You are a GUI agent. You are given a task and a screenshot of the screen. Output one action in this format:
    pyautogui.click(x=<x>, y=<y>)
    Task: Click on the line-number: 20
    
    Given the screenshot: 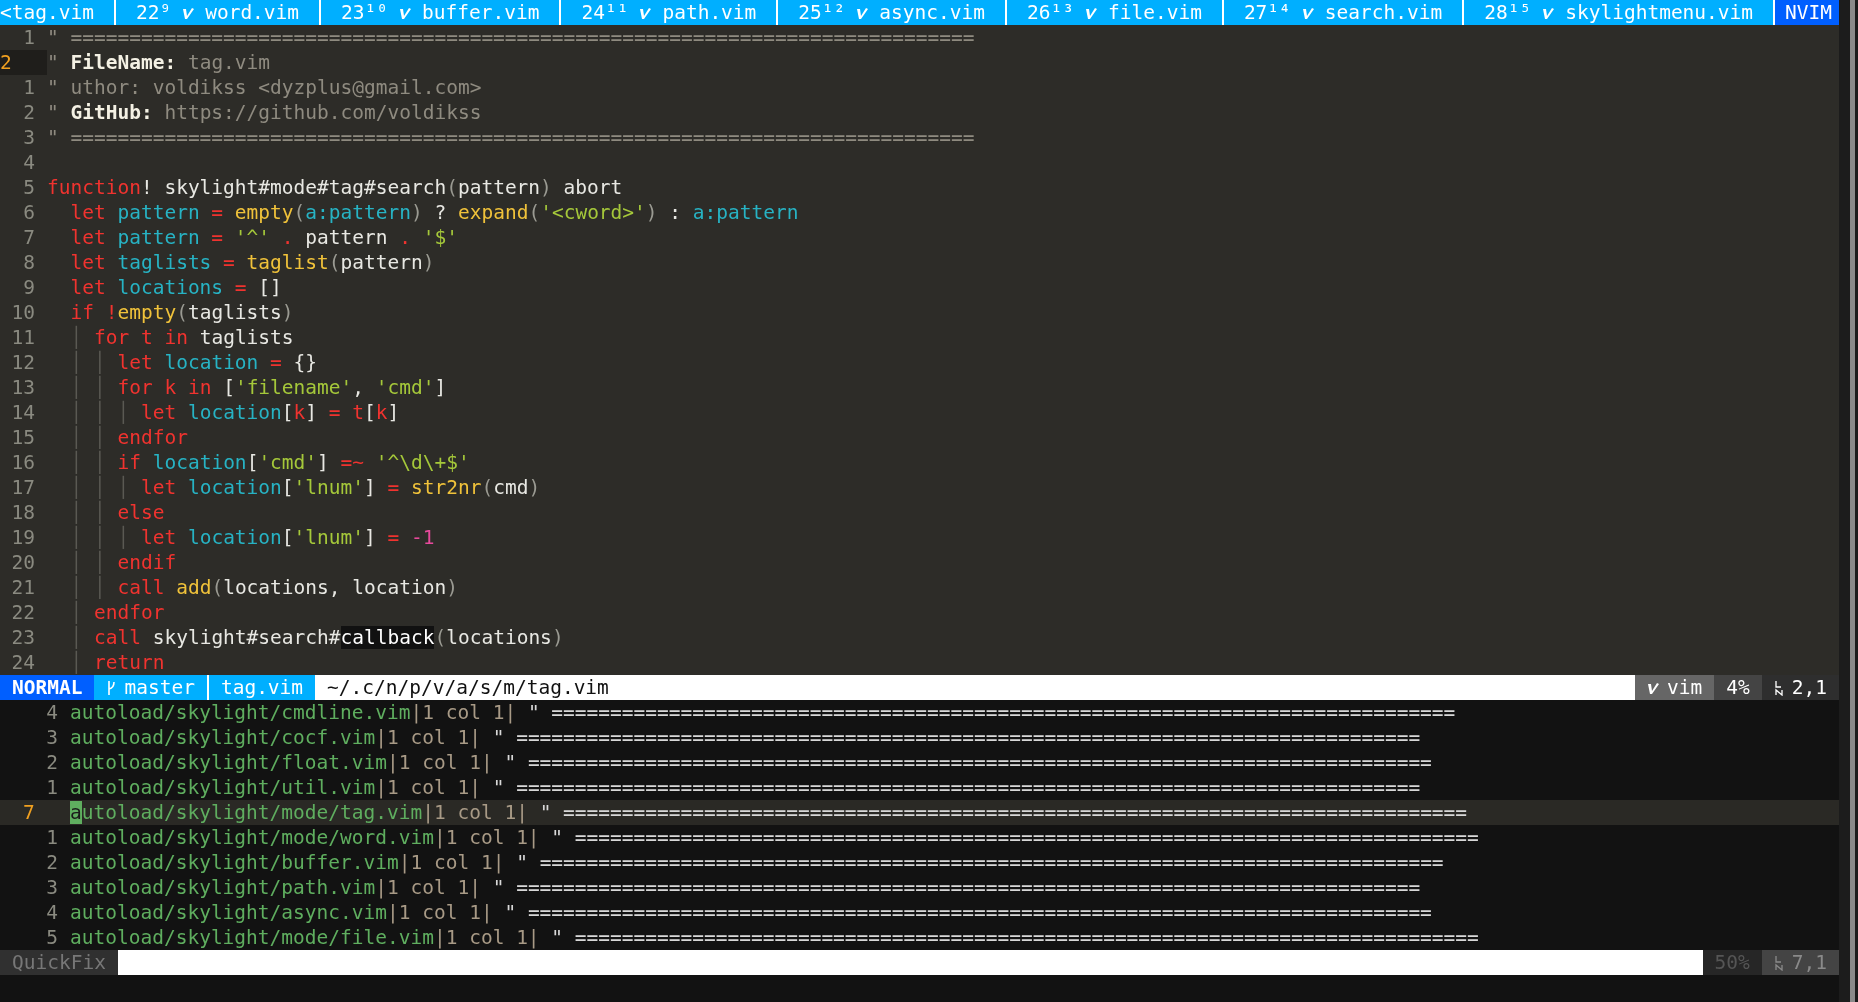 What is the action you would take?
    pyautogui.click(x=23, y=562)
    